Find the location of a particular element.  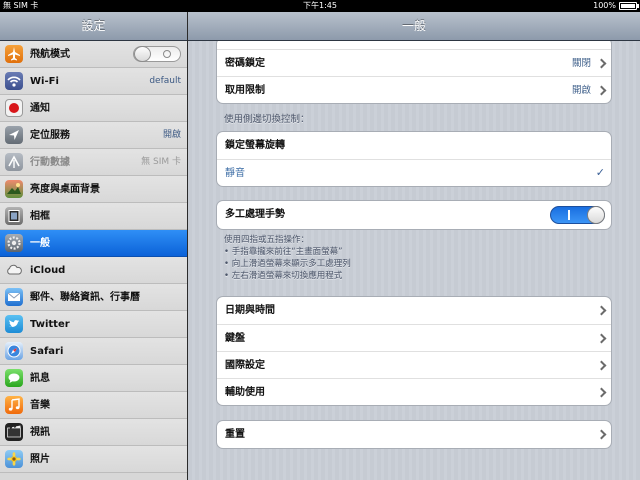

sidebar-item-general: 一般 is located at coordinates (93, 243).